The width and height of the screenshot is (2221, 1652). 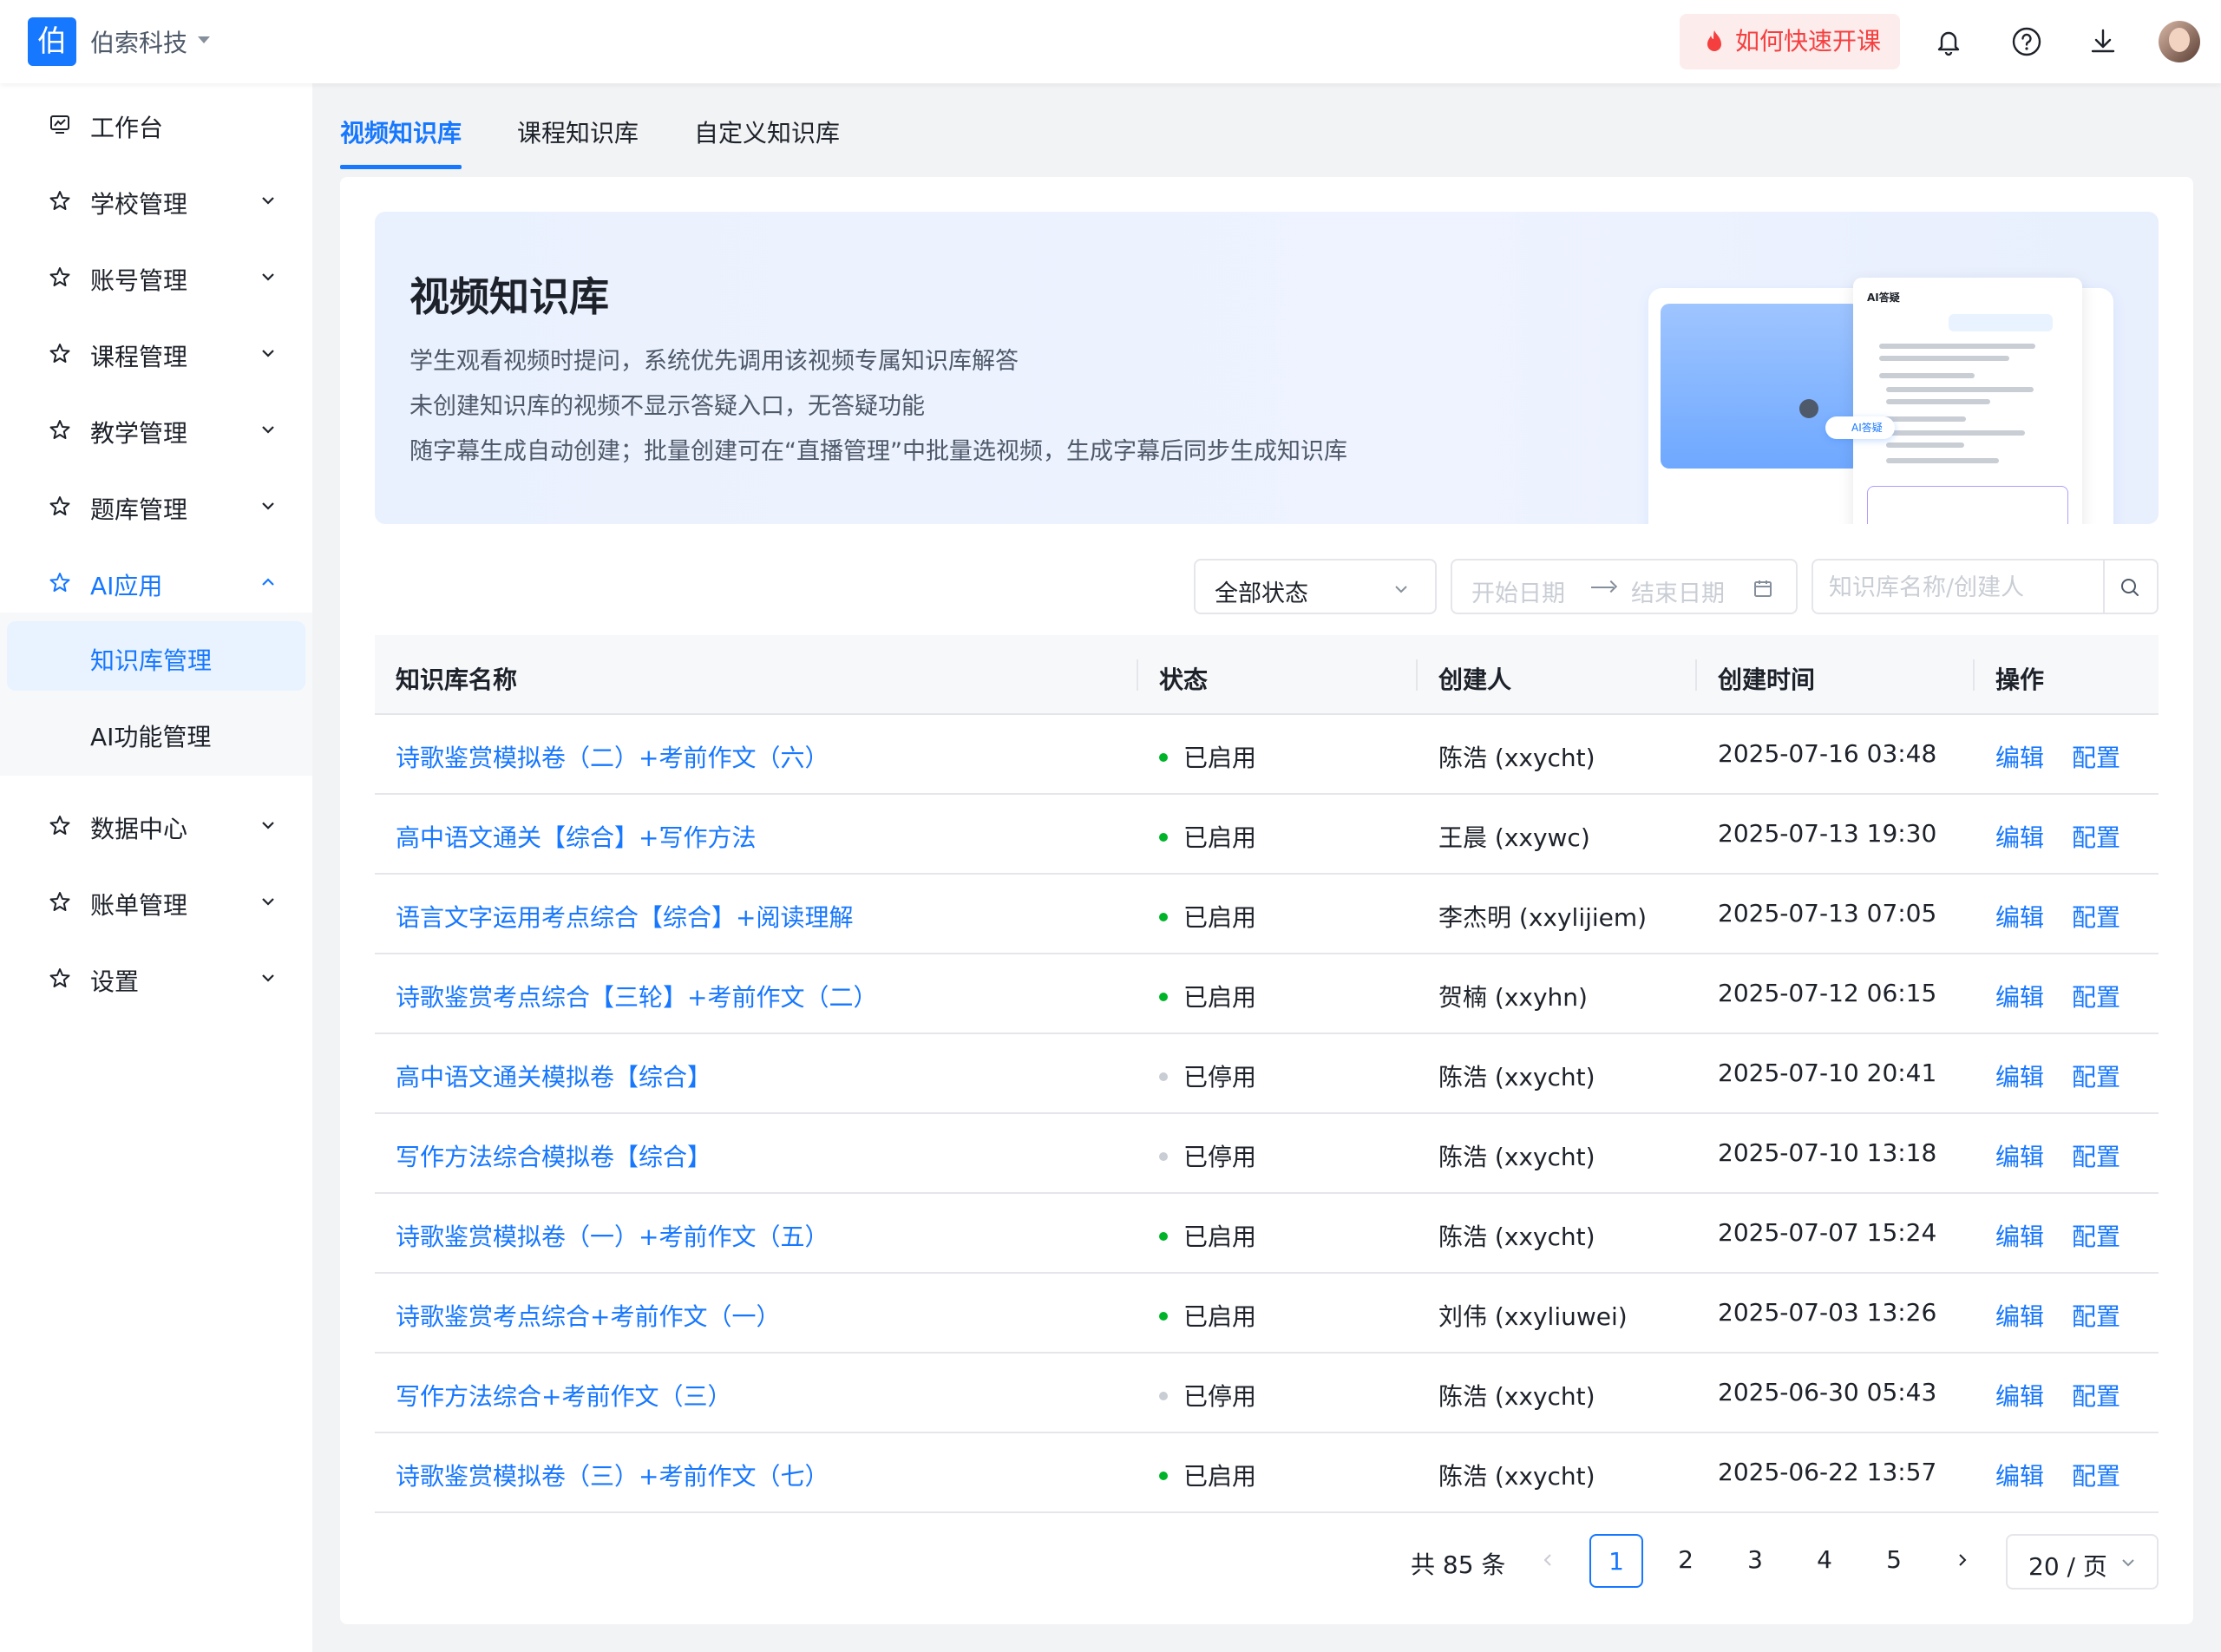 I want to click on kb-name-link: 写作方法综合模拟卷【综合】, so click(x=553, y=1155).